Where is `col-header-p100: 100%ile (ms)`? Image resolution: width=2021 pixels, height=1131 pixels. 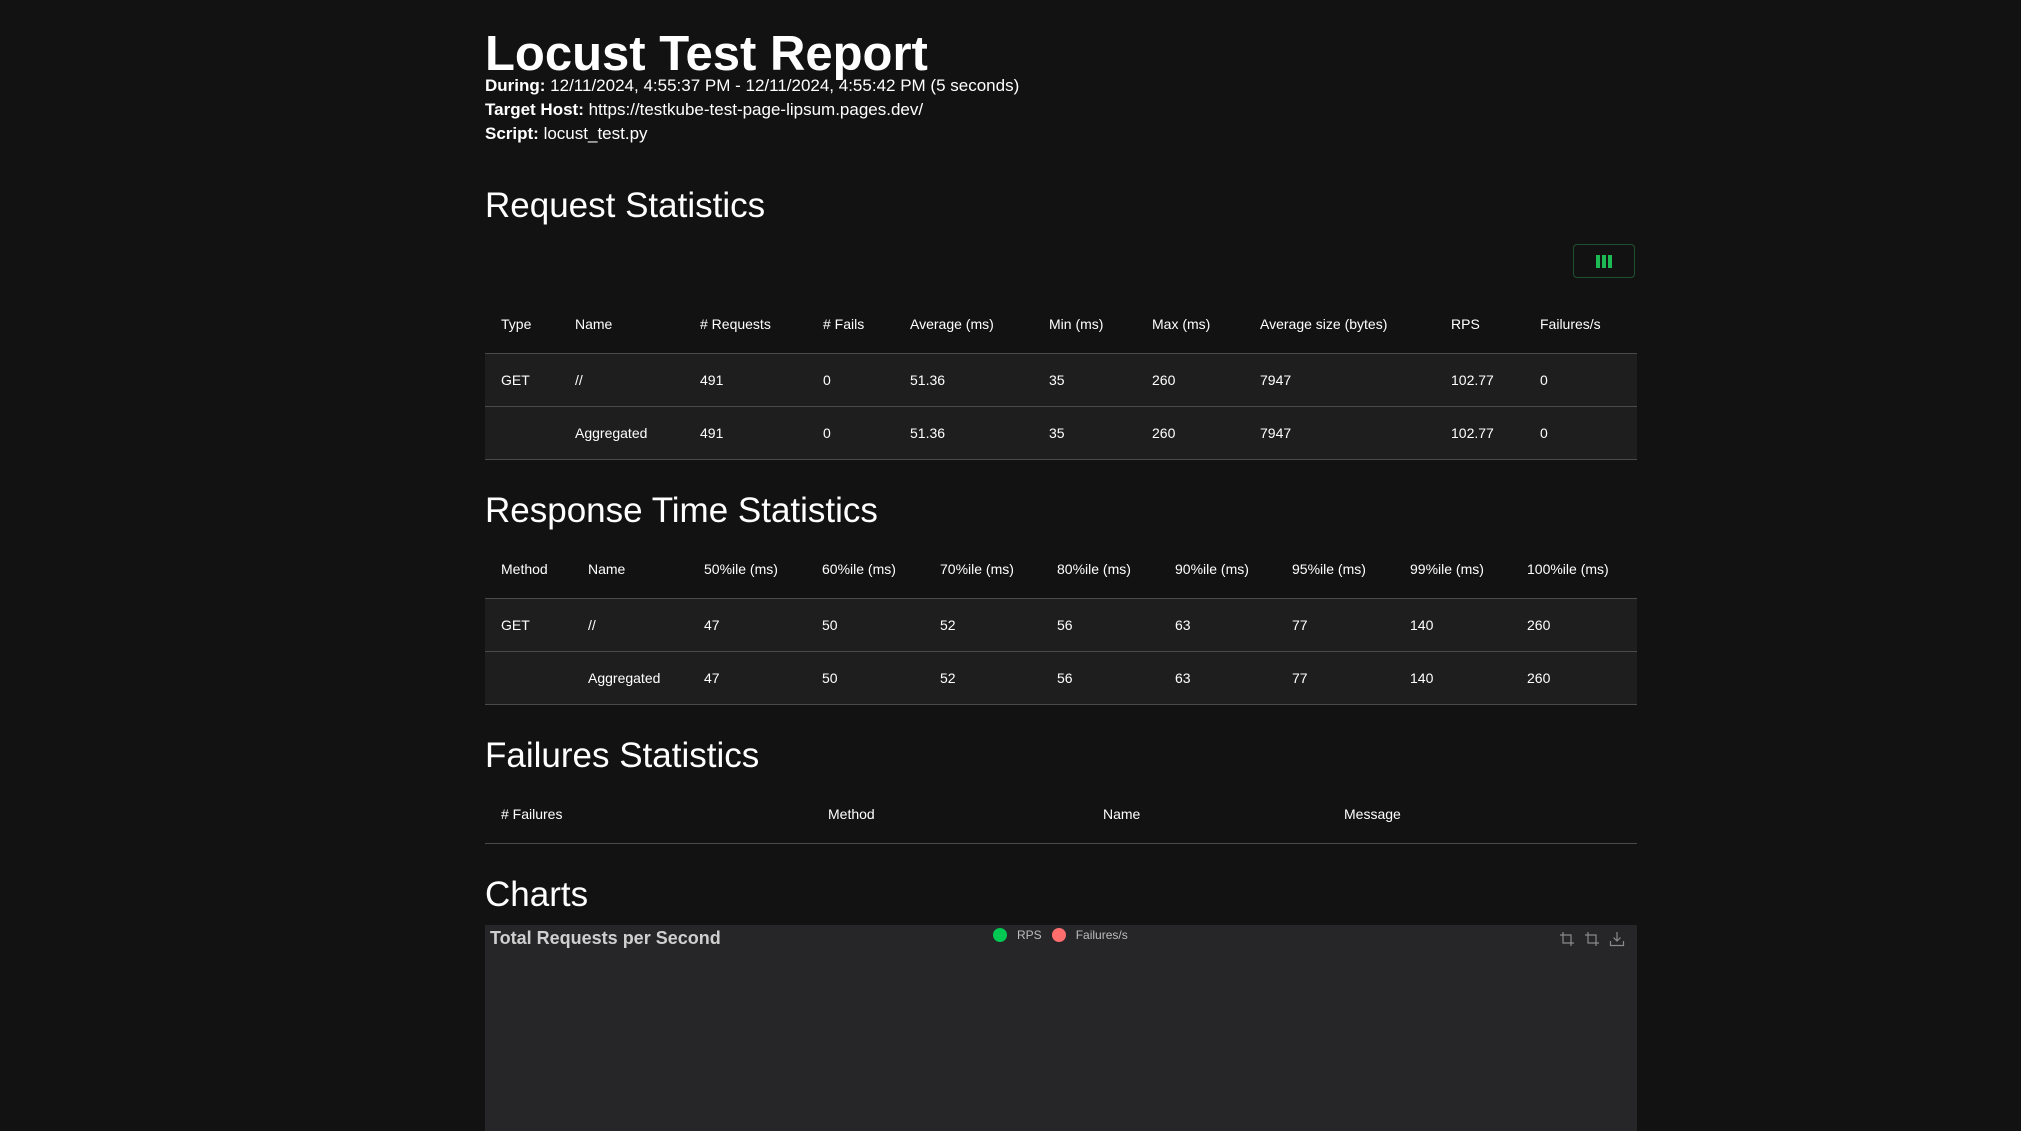
col-header-p100: 100%ile (ms) is located at coordinates (1574, 569).